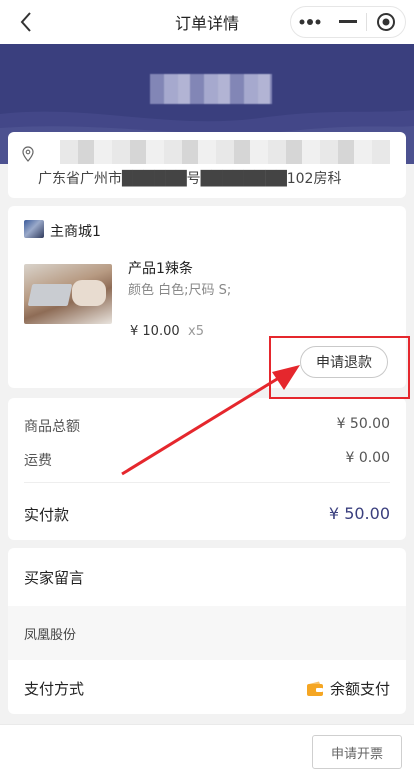 Image resolution: width=414 pixels, height=780 pixels. I want to click on goods-total-label: 商品总额, so click(52, 427).